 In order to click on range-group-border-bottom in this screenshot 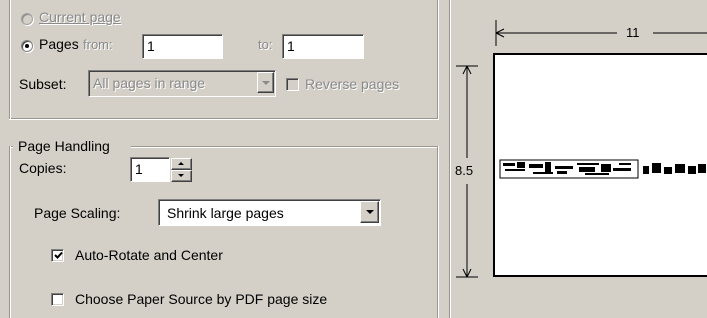, I will do `click(223, 119)`.